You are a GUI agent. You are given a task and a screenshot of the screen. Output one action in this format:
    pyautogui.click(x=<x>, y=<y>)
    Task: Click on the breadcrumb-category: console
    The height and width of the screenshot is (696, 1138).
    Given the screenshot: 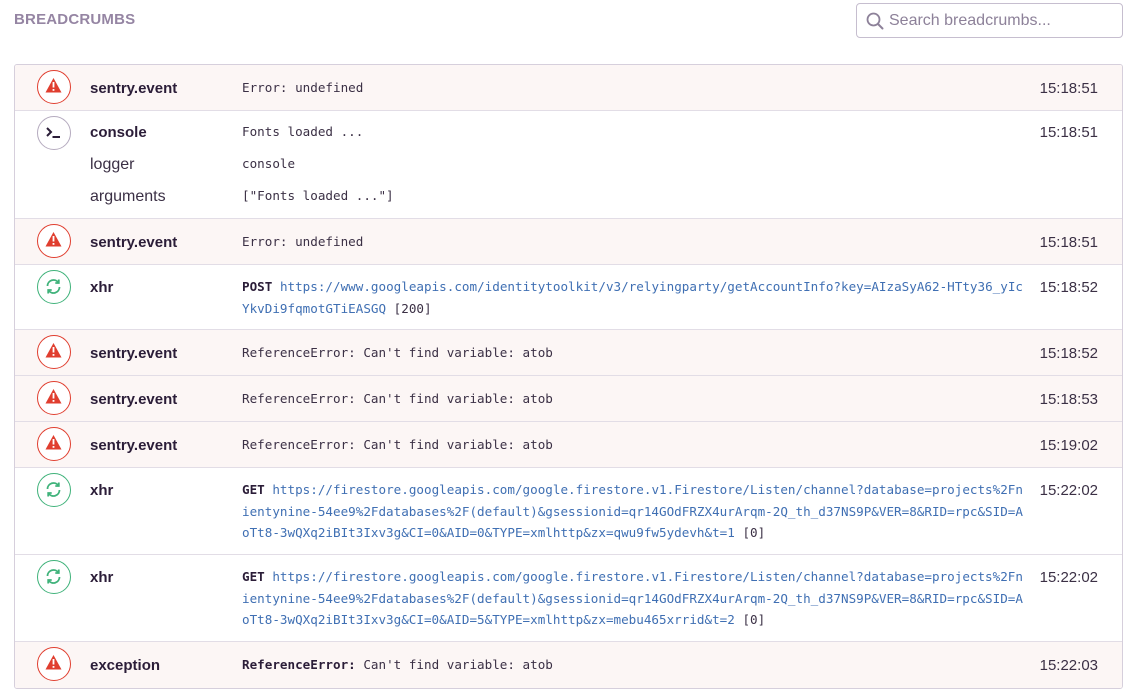 What is the action you would take?
    pyautogui.click(x=118, y=132)
    